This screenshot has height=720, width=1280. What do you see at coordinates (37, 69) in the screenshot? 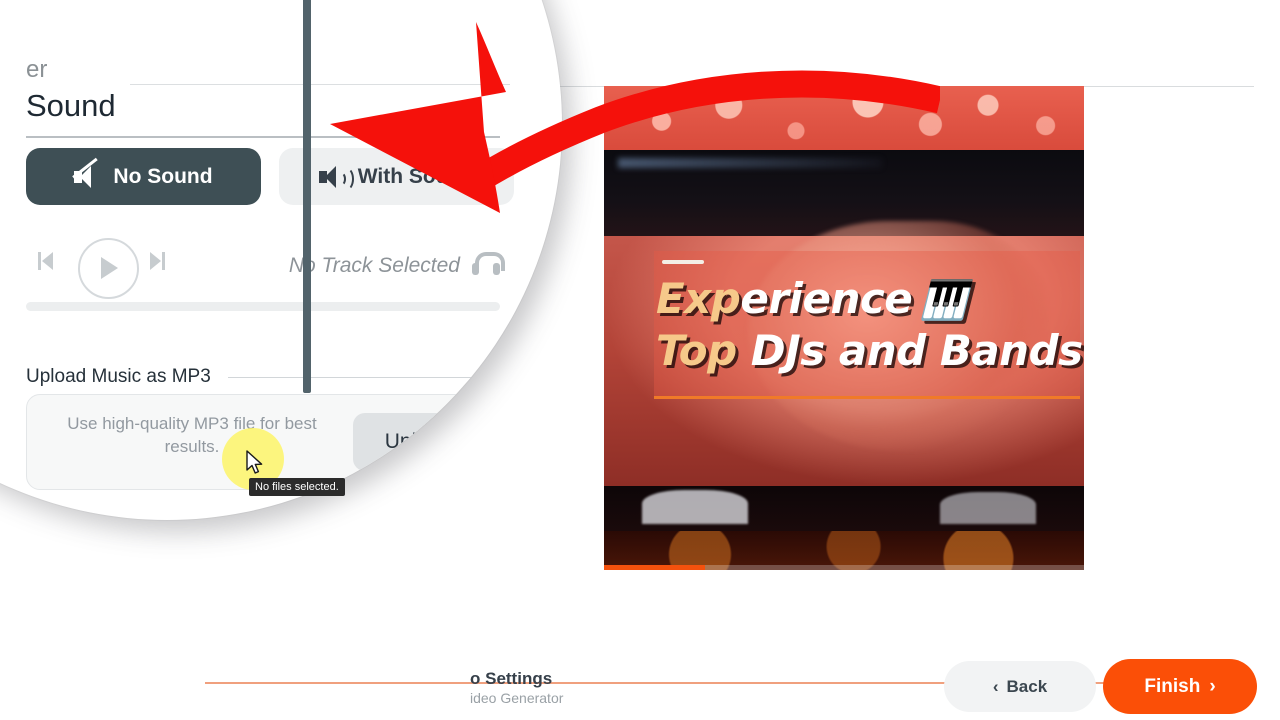
I see `magnified-breadcrumb: er` at bounding box center [37, 69].